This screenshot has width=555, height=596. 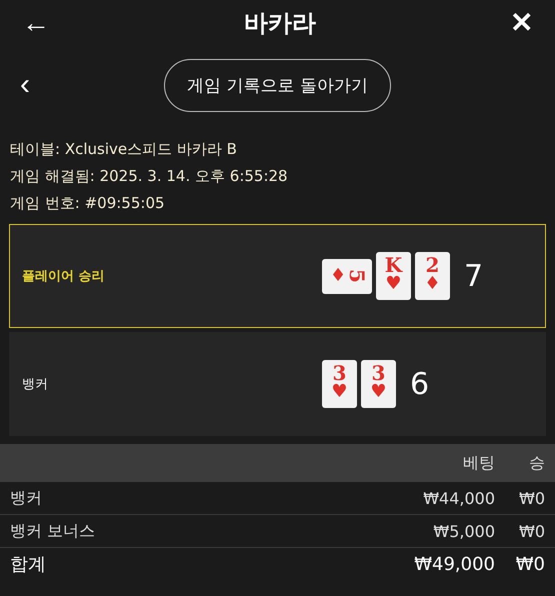 What do you see at coordinates (463, 531) in the screenshot?
I see `table-cell-text: ₩5,000` at bounding box center [463, 531].